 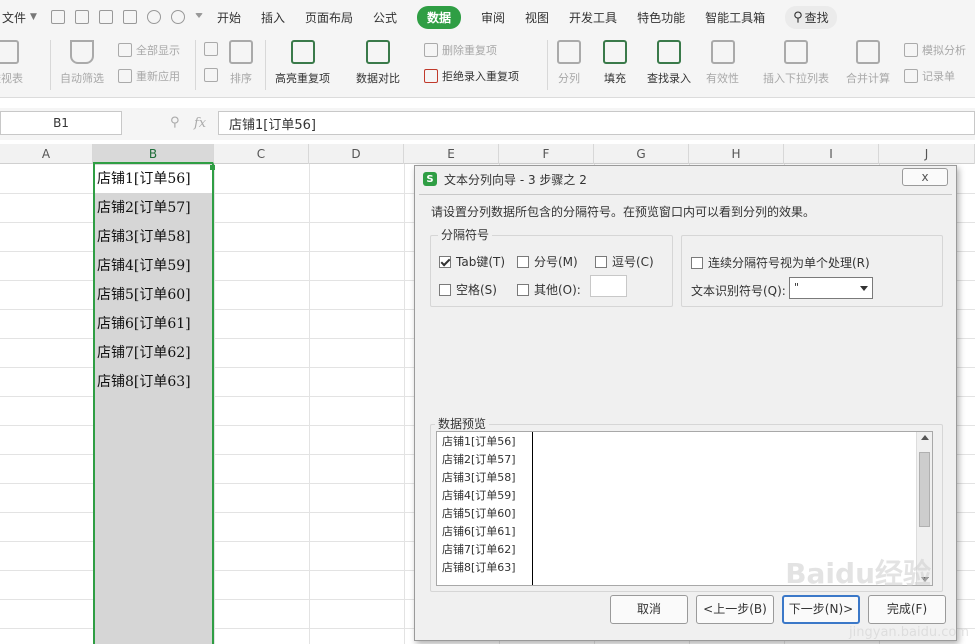 What do you see at coordinates (46, 154) in the screenshot?
I see `column-header-a: A` at bounding box center [46, 154].